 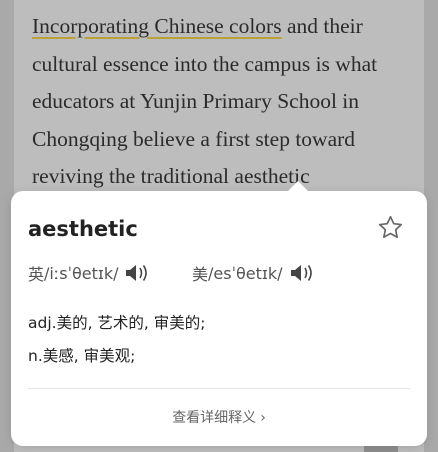 What do you see at coordinates (81, 273) in the screenshot?
I see `uk-ipa: /iːsˈθetɪk/` at bounding box center [81, 273].